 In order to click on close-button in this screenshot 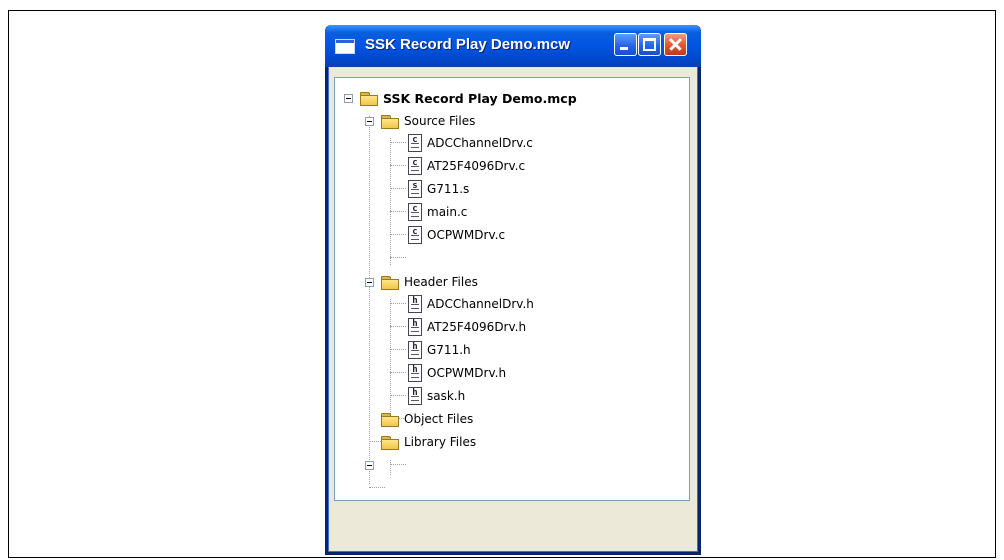, I will do `click(675, 44)`.